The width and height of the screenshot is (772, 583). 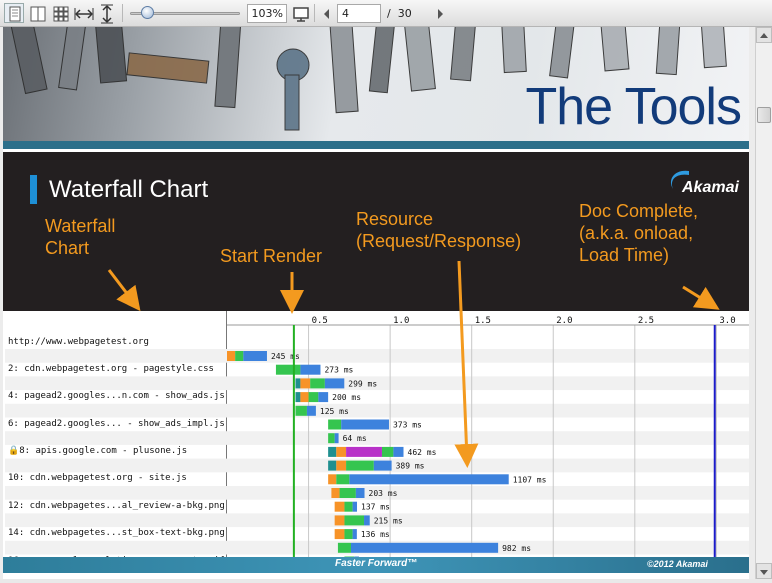 What do you see at coordinates (383, 493) in the screenshot?
I see `request-duration-label: 203 ms` at bounding box center [383, 493].